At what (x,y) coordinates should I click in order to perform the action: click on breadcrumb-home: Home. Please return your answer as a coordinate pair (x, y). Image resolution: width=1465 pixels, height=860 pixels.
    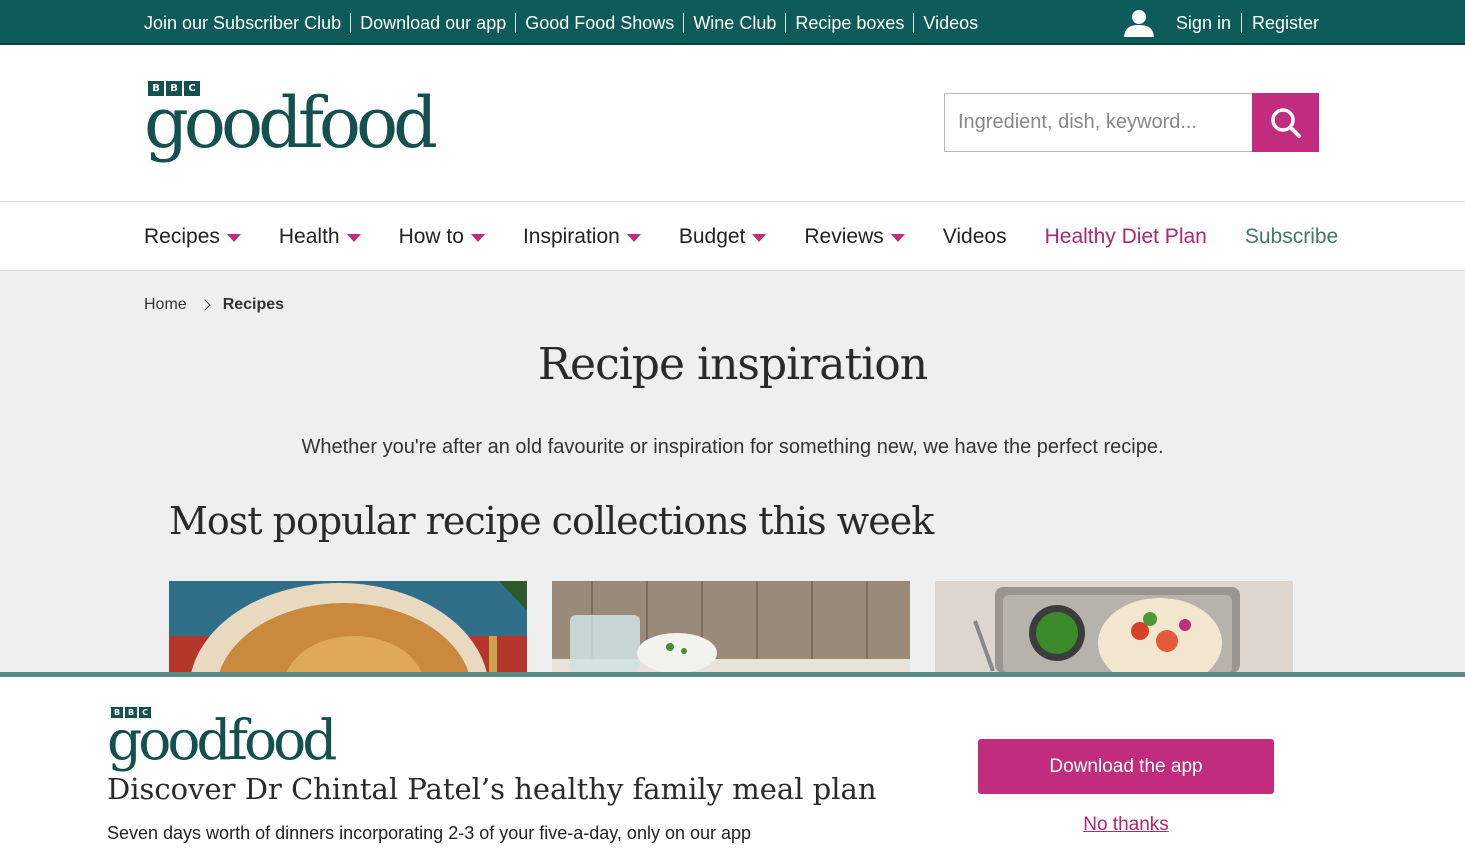
    Looking at the image, I should click on (165, 305).